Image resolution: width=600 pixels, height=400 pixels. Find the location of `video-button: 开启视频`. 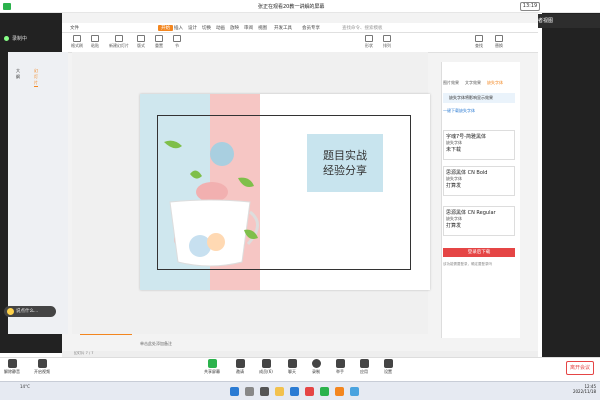

video-button: 开启视频 is located at coordinates (42, 367).